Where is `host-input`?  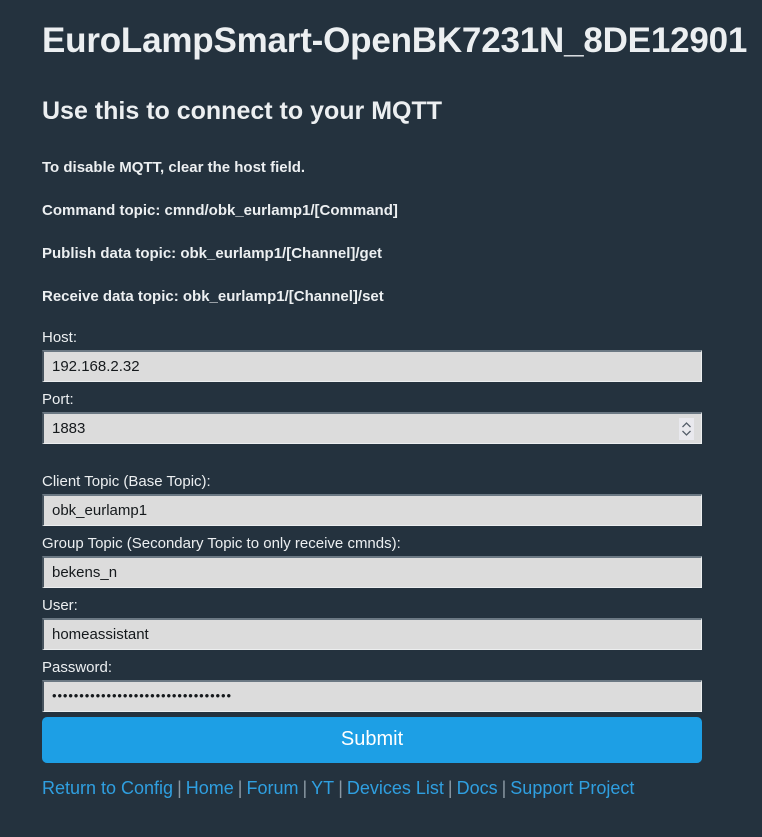 host-input is located at coordinates (372, 365).